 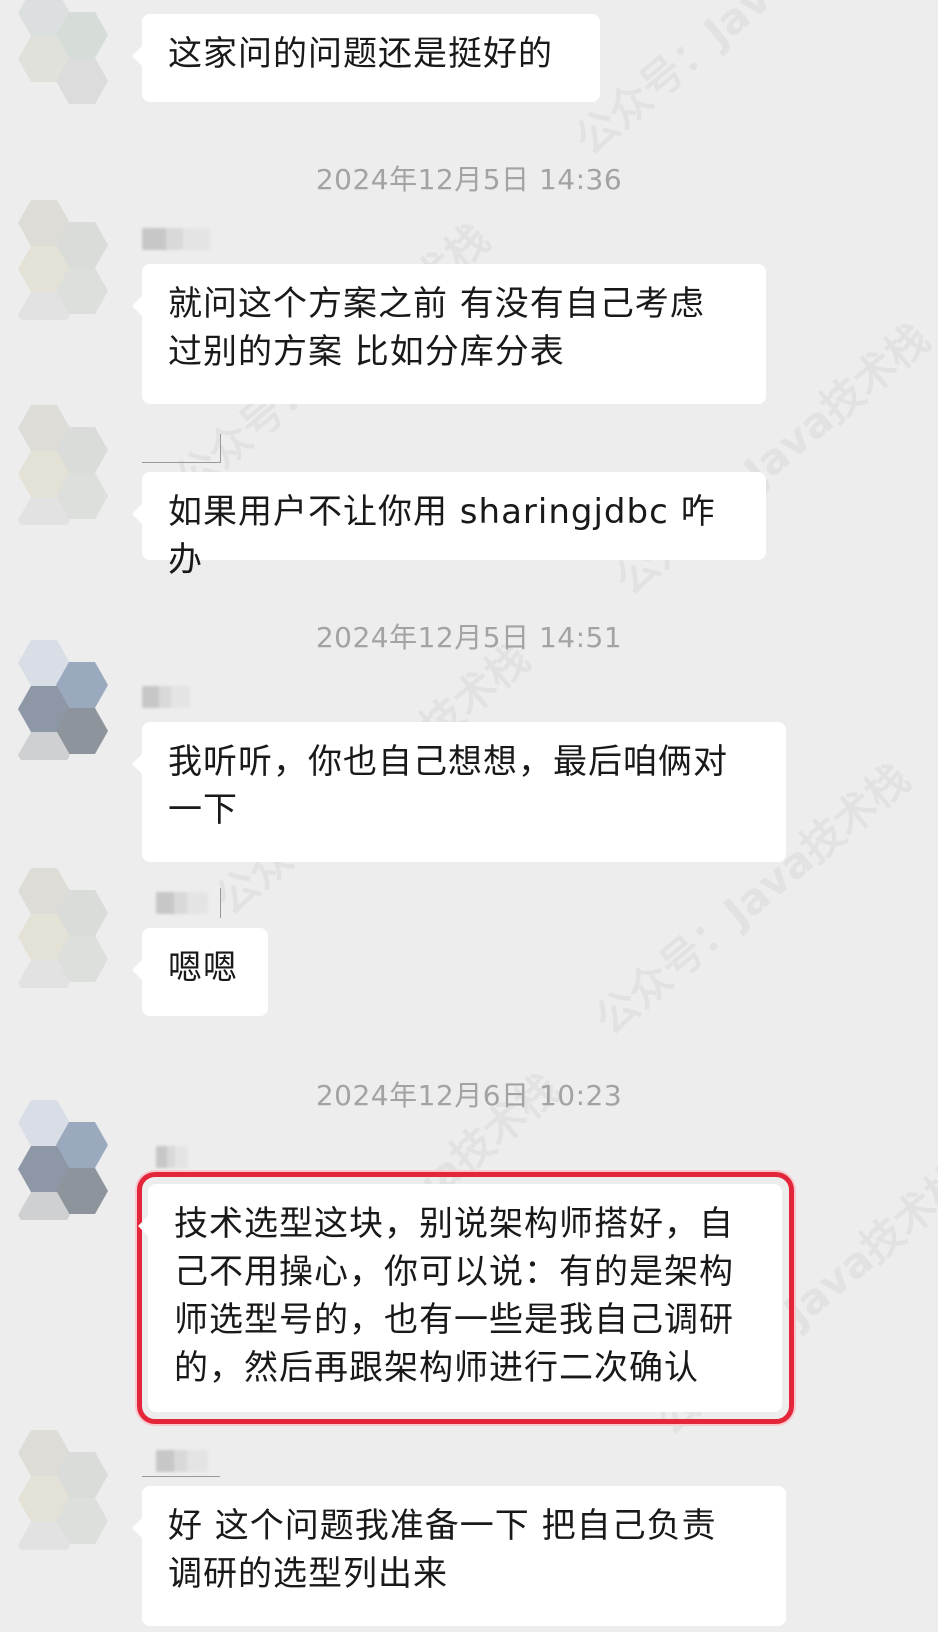 I want to click on message-bubble: 嗯嗯, so click(x=200, y=972).